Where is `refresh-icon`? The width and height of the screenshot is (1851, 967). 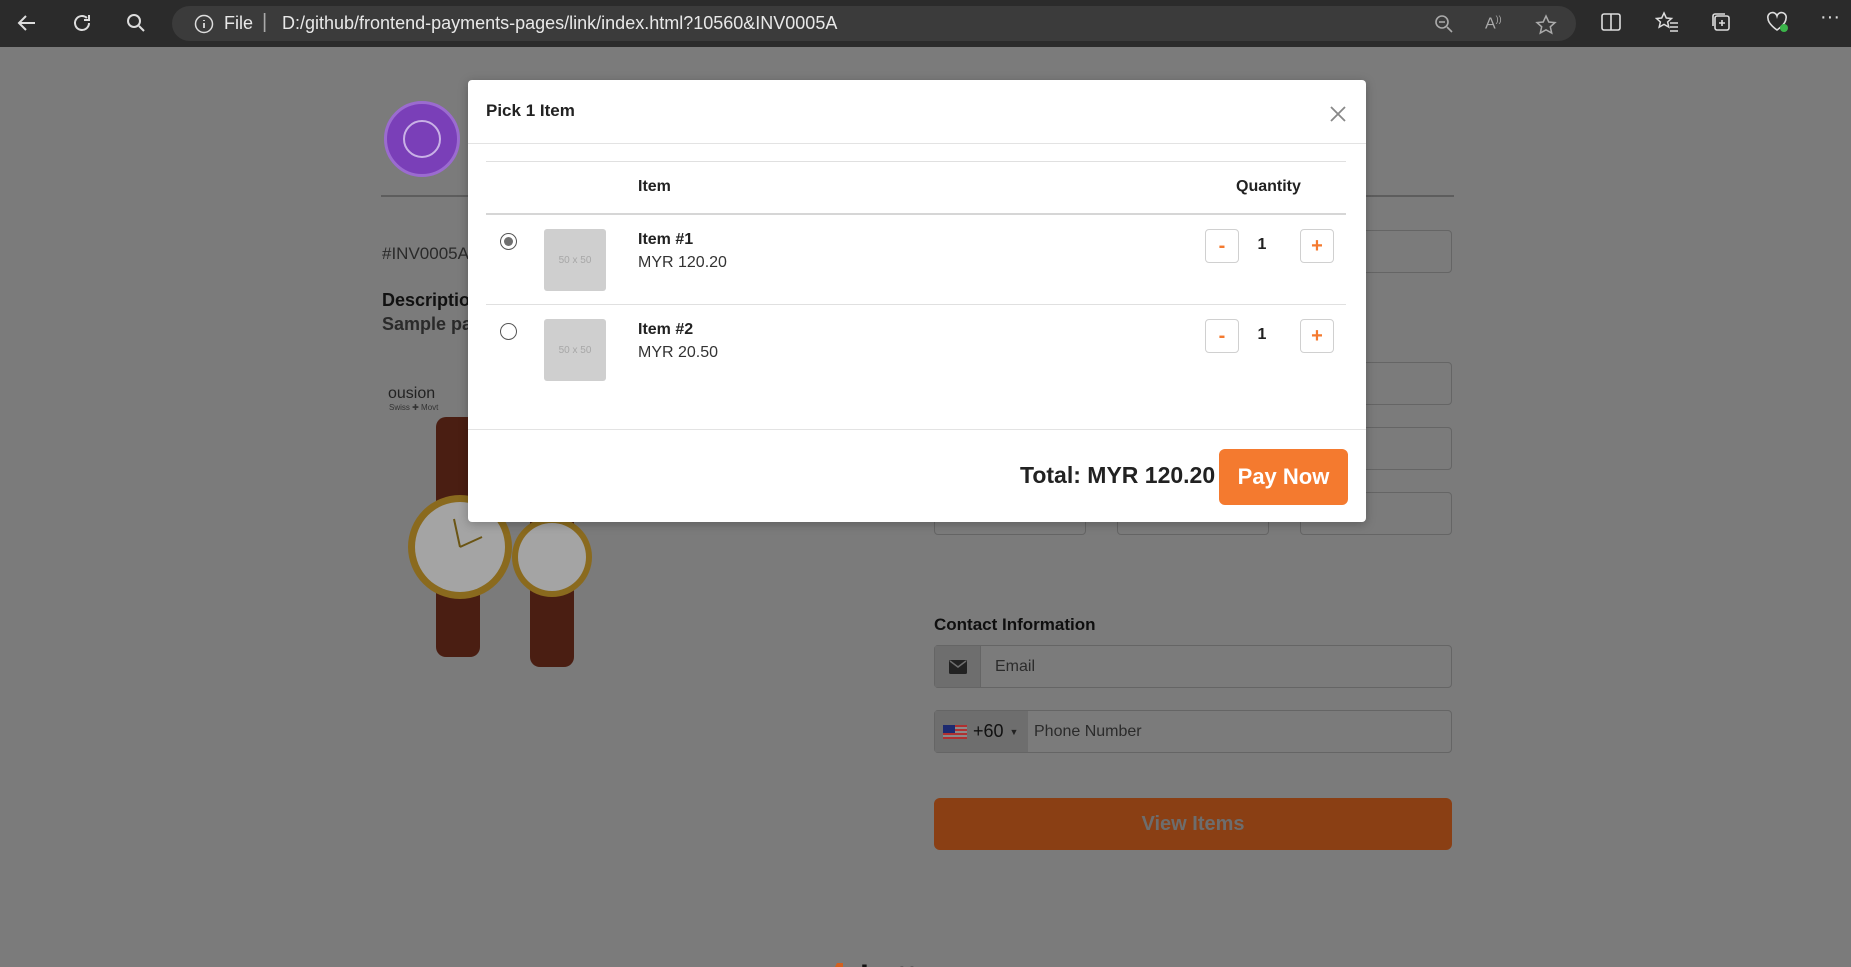 refresh-icon is located at coordinates (82, 23).